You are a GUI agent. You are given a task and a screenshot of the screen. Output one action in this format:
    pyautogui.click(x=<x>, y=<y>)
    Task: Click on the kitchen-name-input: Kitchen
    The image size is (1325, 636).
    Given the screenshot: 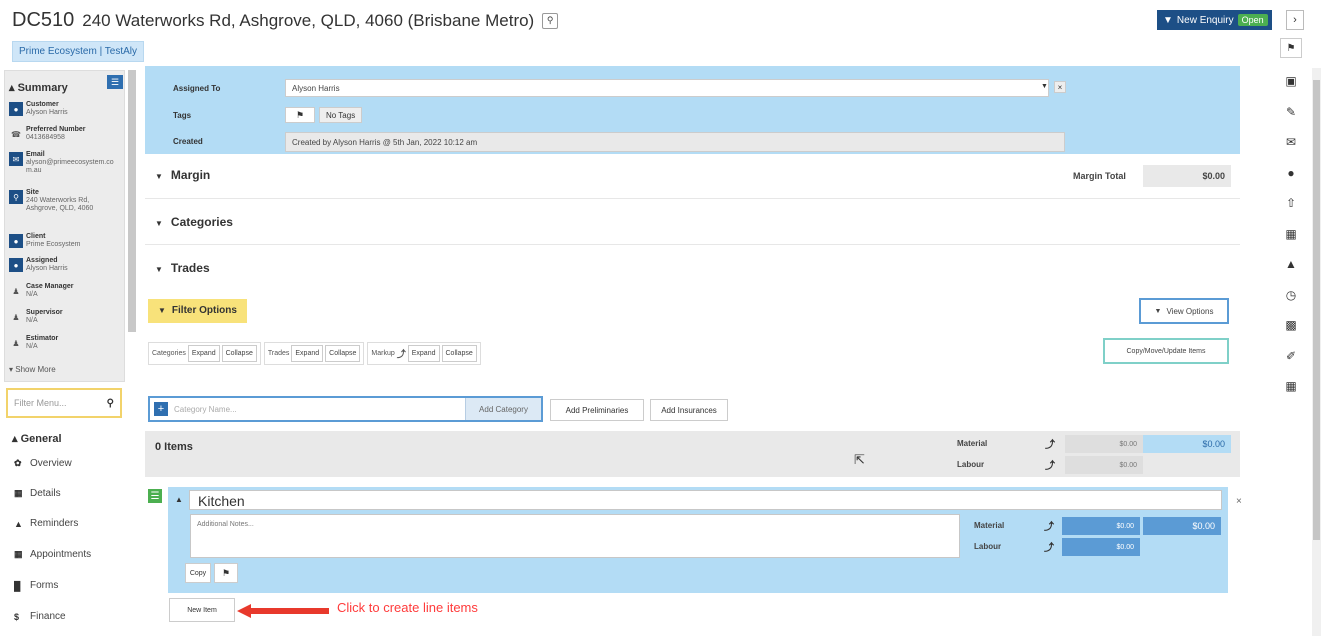 What is the action you would take?
    pyautogui.click(x=705, y=500)
    